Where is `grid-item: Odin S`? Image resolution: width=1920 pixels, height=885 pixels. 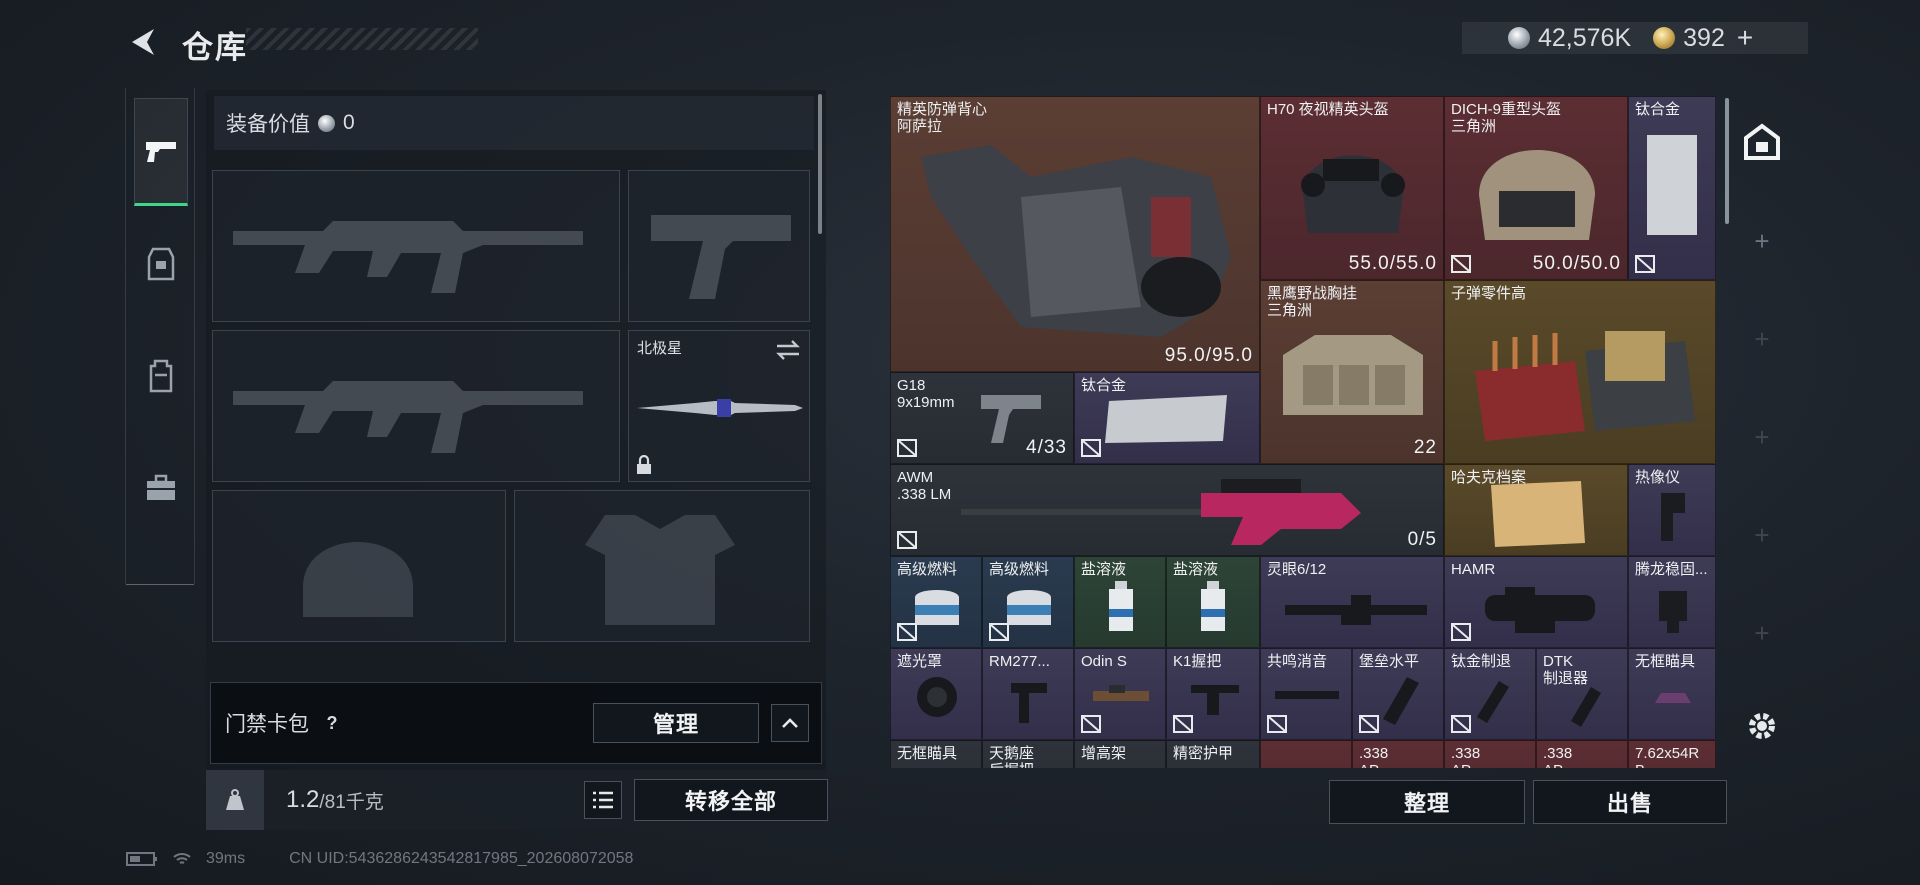
grid-item: Odin S is located at coordinates (1120, 694).